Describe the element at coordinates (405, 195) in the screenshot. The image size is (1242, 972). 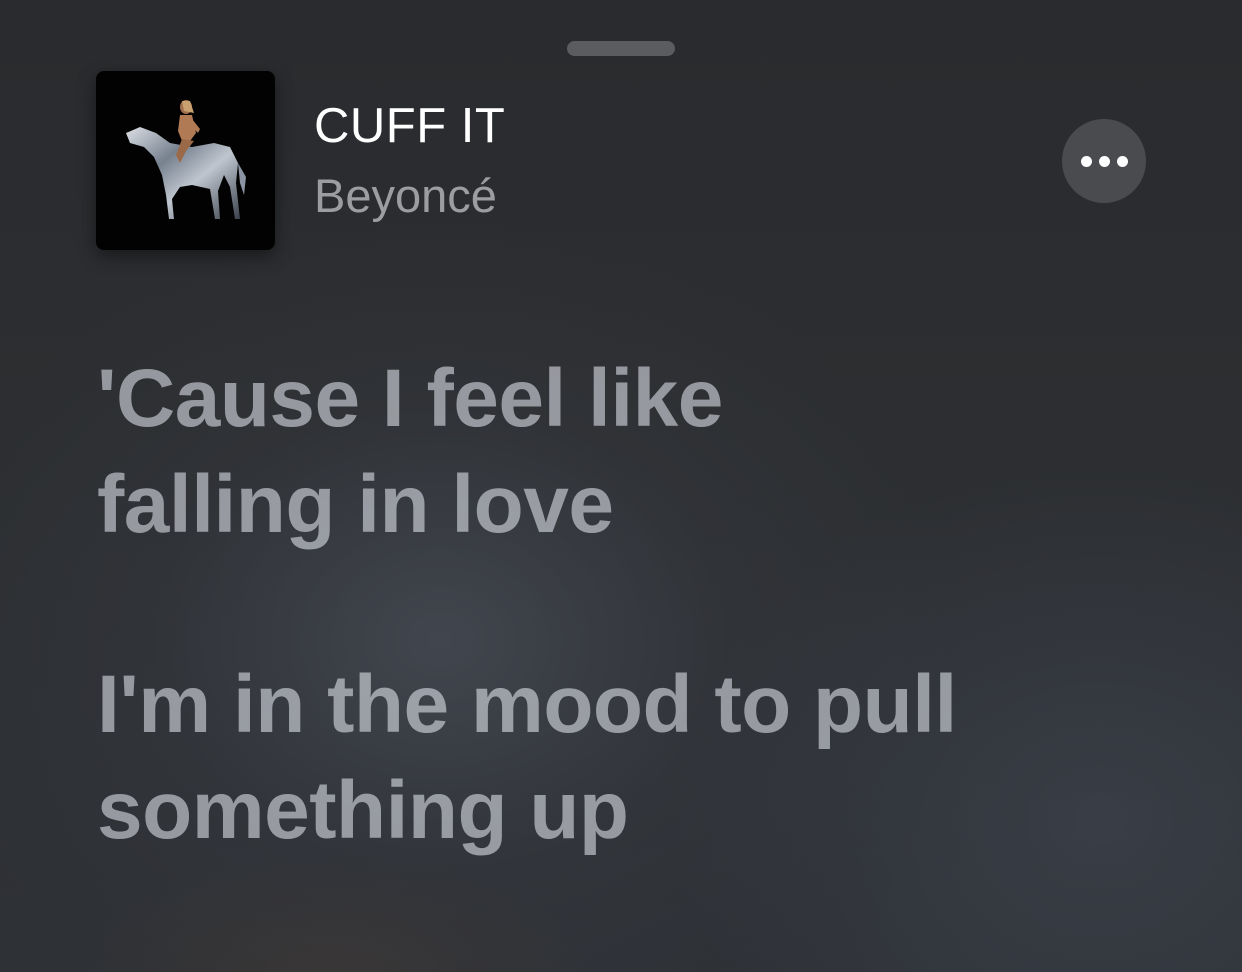
I see `artist-name: Beyoncé` at that location.